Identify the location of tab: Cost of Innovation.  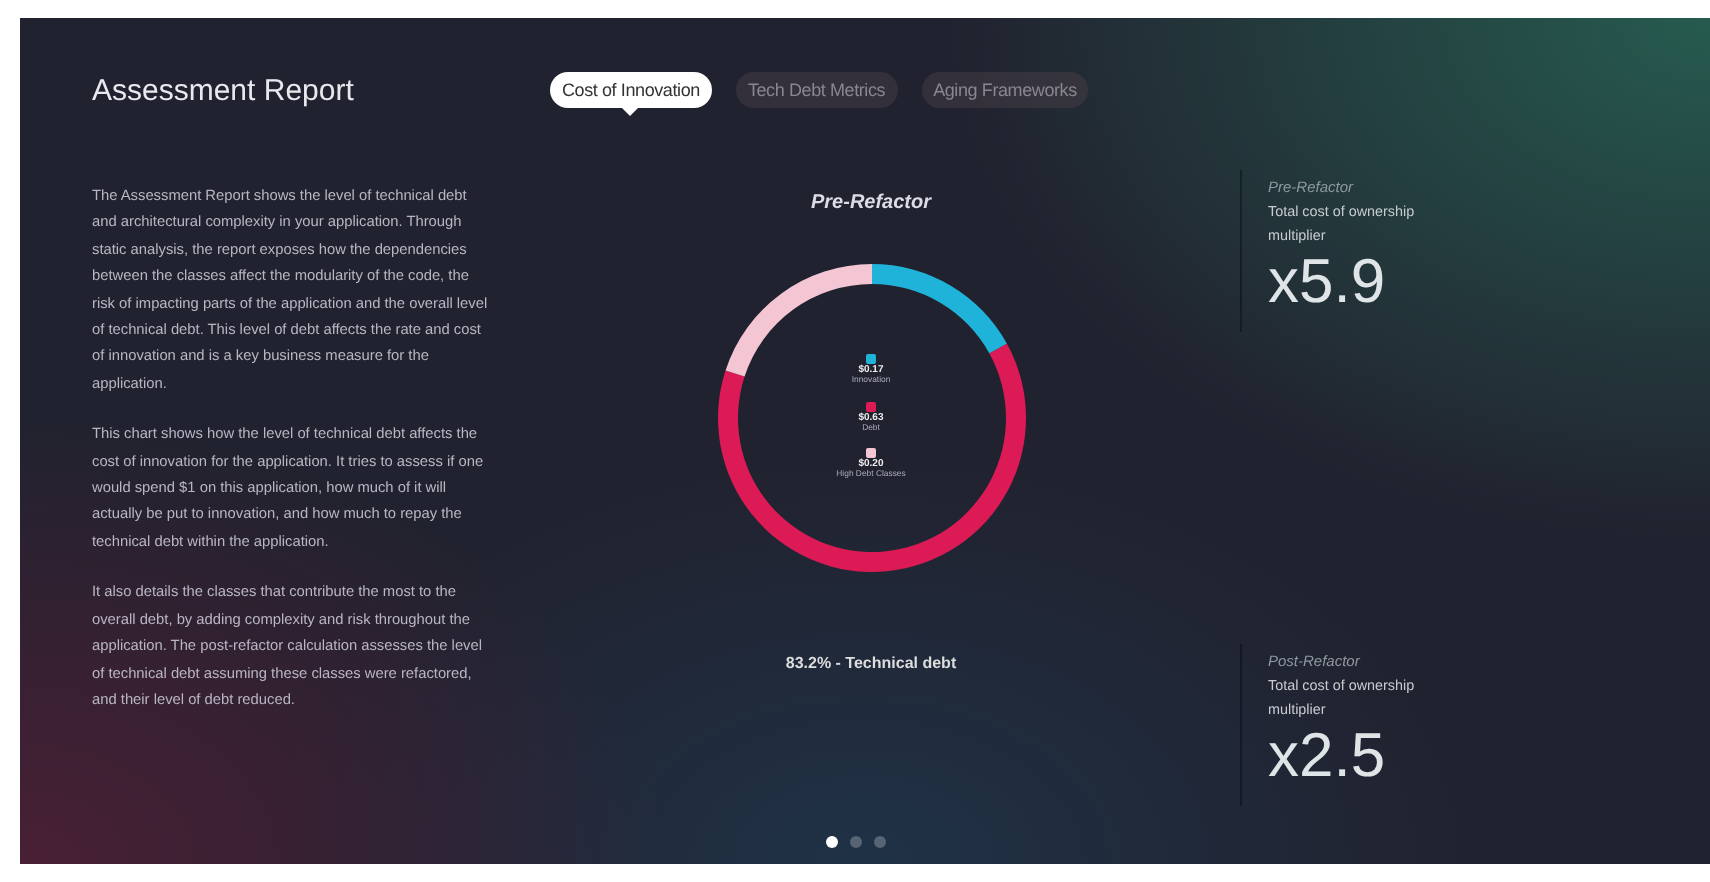
(631, 90).